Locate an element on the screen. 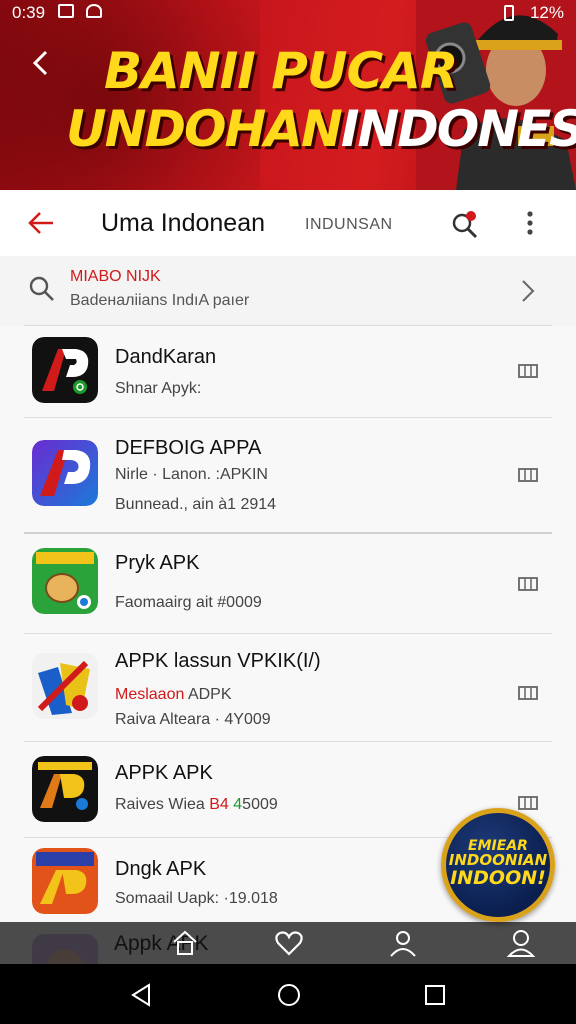  app-meta-highlight: Meslaaon is located at coordinates (150, 694).